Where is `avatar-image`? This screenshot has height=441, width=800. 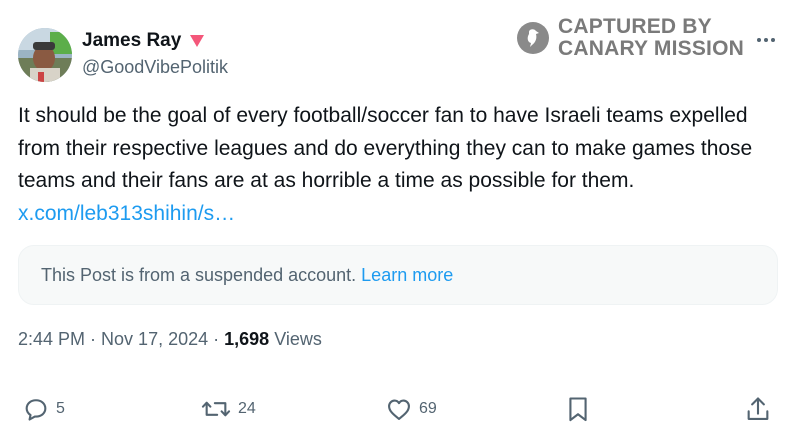 avatar-image is located at coordinates (45, 55).